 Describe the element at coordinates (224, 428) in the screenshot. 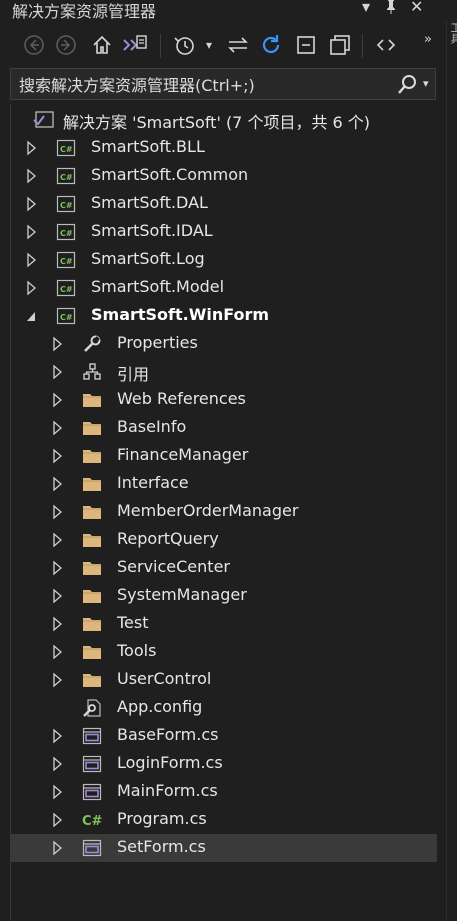

I see `tree-item: BaseInfo` at that location.